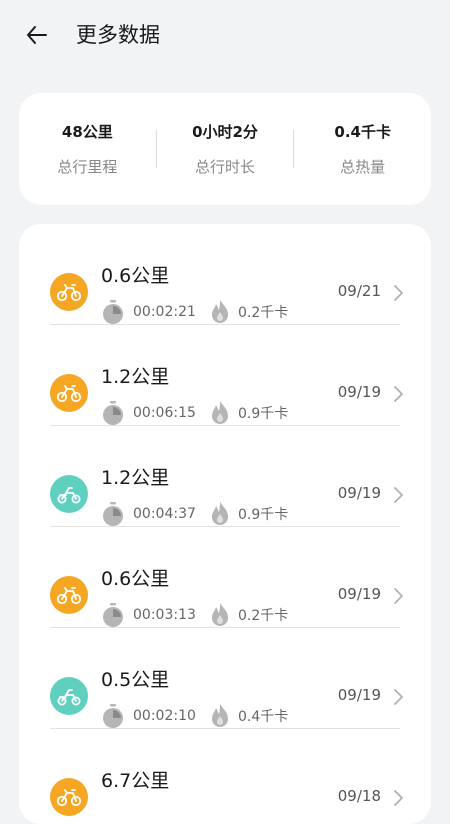 Image resolution: width=450 pixels, height=824 pixels. I want to click on summary-distance: 48公里 总行里程, so click(87, 149).